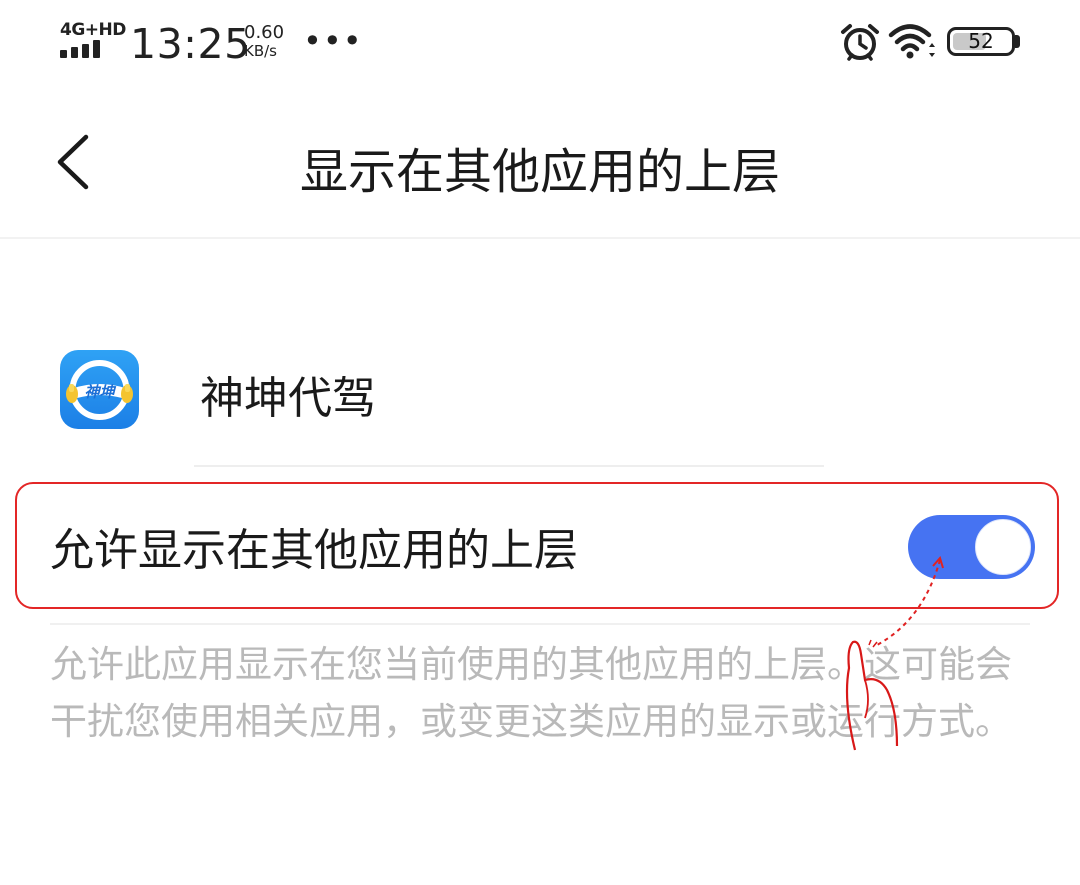  I want to click on network-type: 4G+HD, so click(93, 30).